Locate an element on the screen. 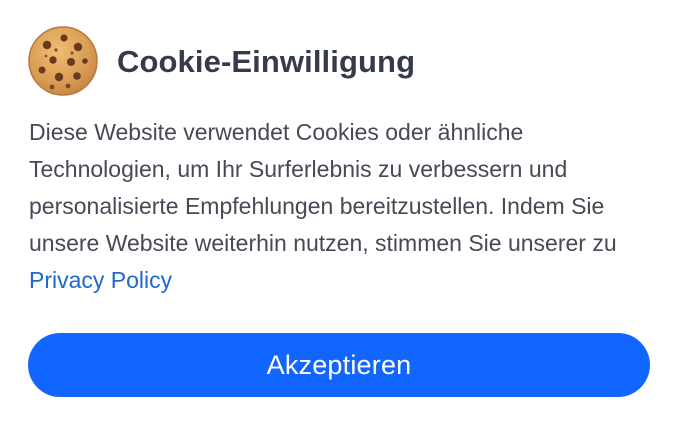  dialog-title: Cookie-Einwilligung is located at coordinates (266, 61).